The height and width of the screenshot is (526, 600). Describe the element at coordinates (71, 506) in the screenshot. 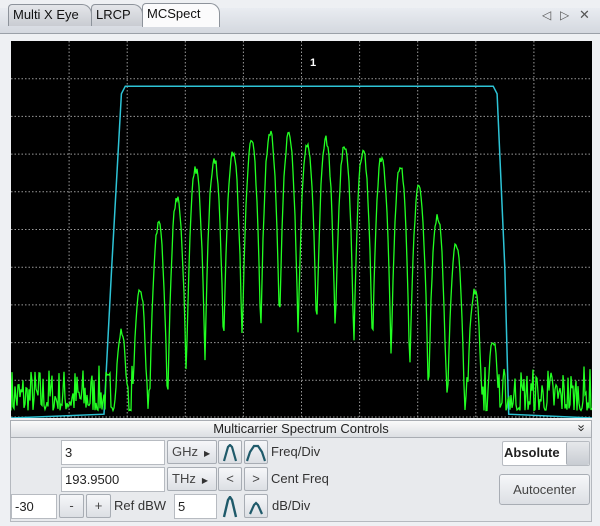

I see `ref-minus-button: -` at that location.